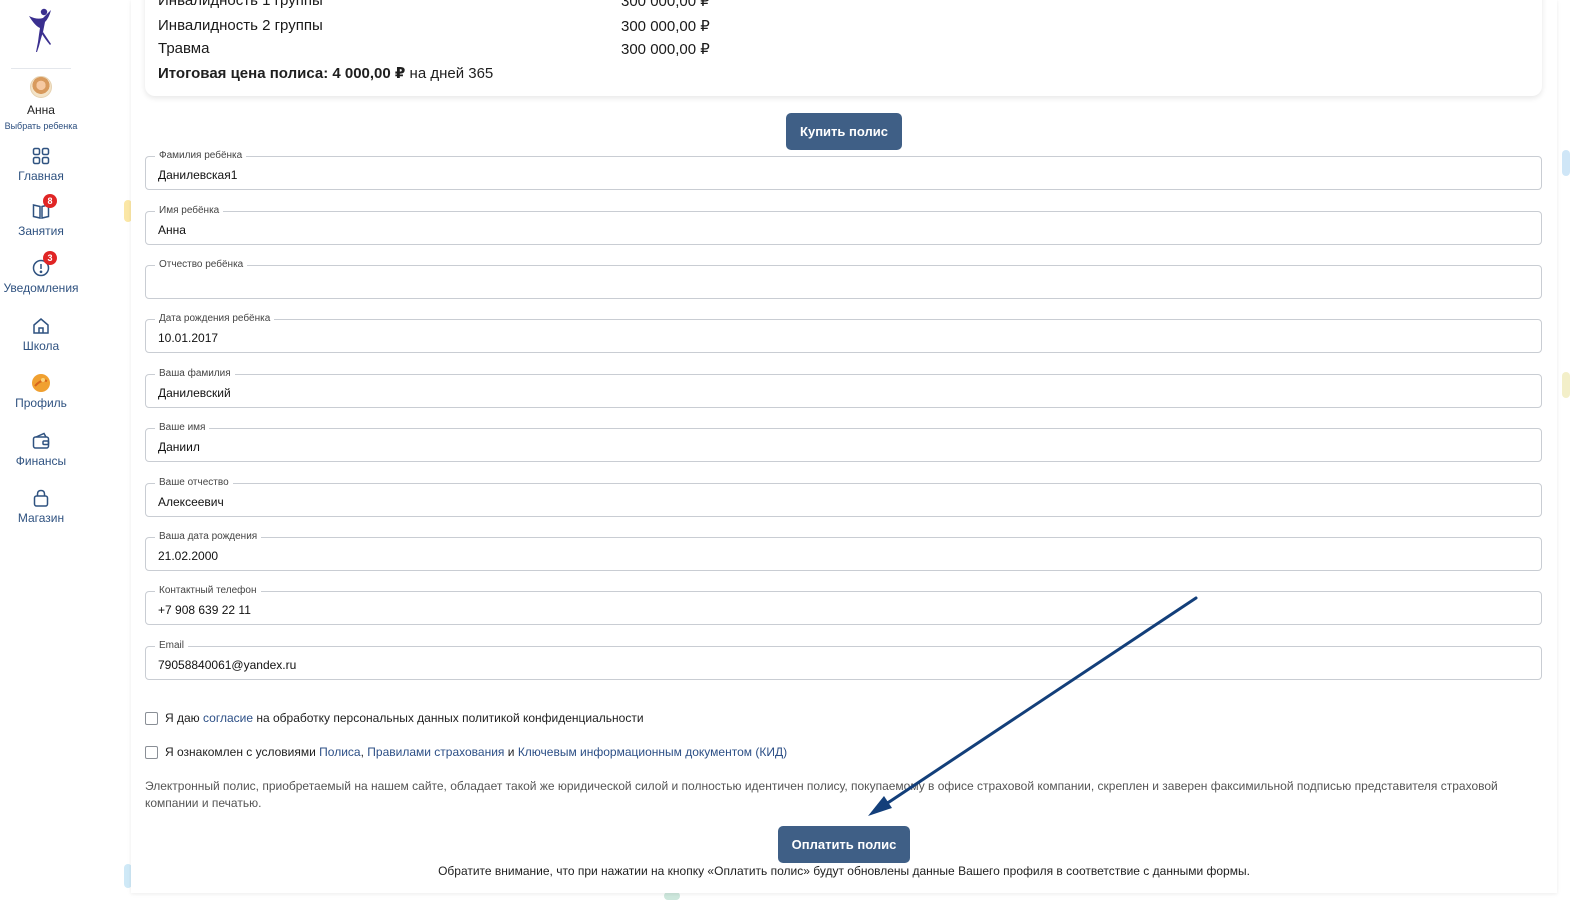 Image resolution: width=1570 pixels, height=900 pixels. I want to click on field-label: Ваше отчество, so click(194, 483).